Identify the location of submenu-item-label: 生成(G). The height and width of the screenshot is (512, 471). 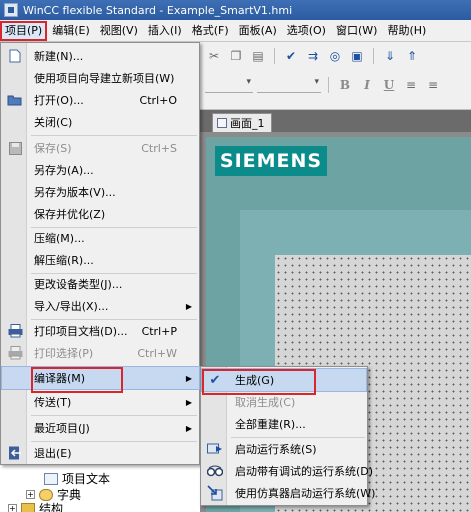
(255, 380).